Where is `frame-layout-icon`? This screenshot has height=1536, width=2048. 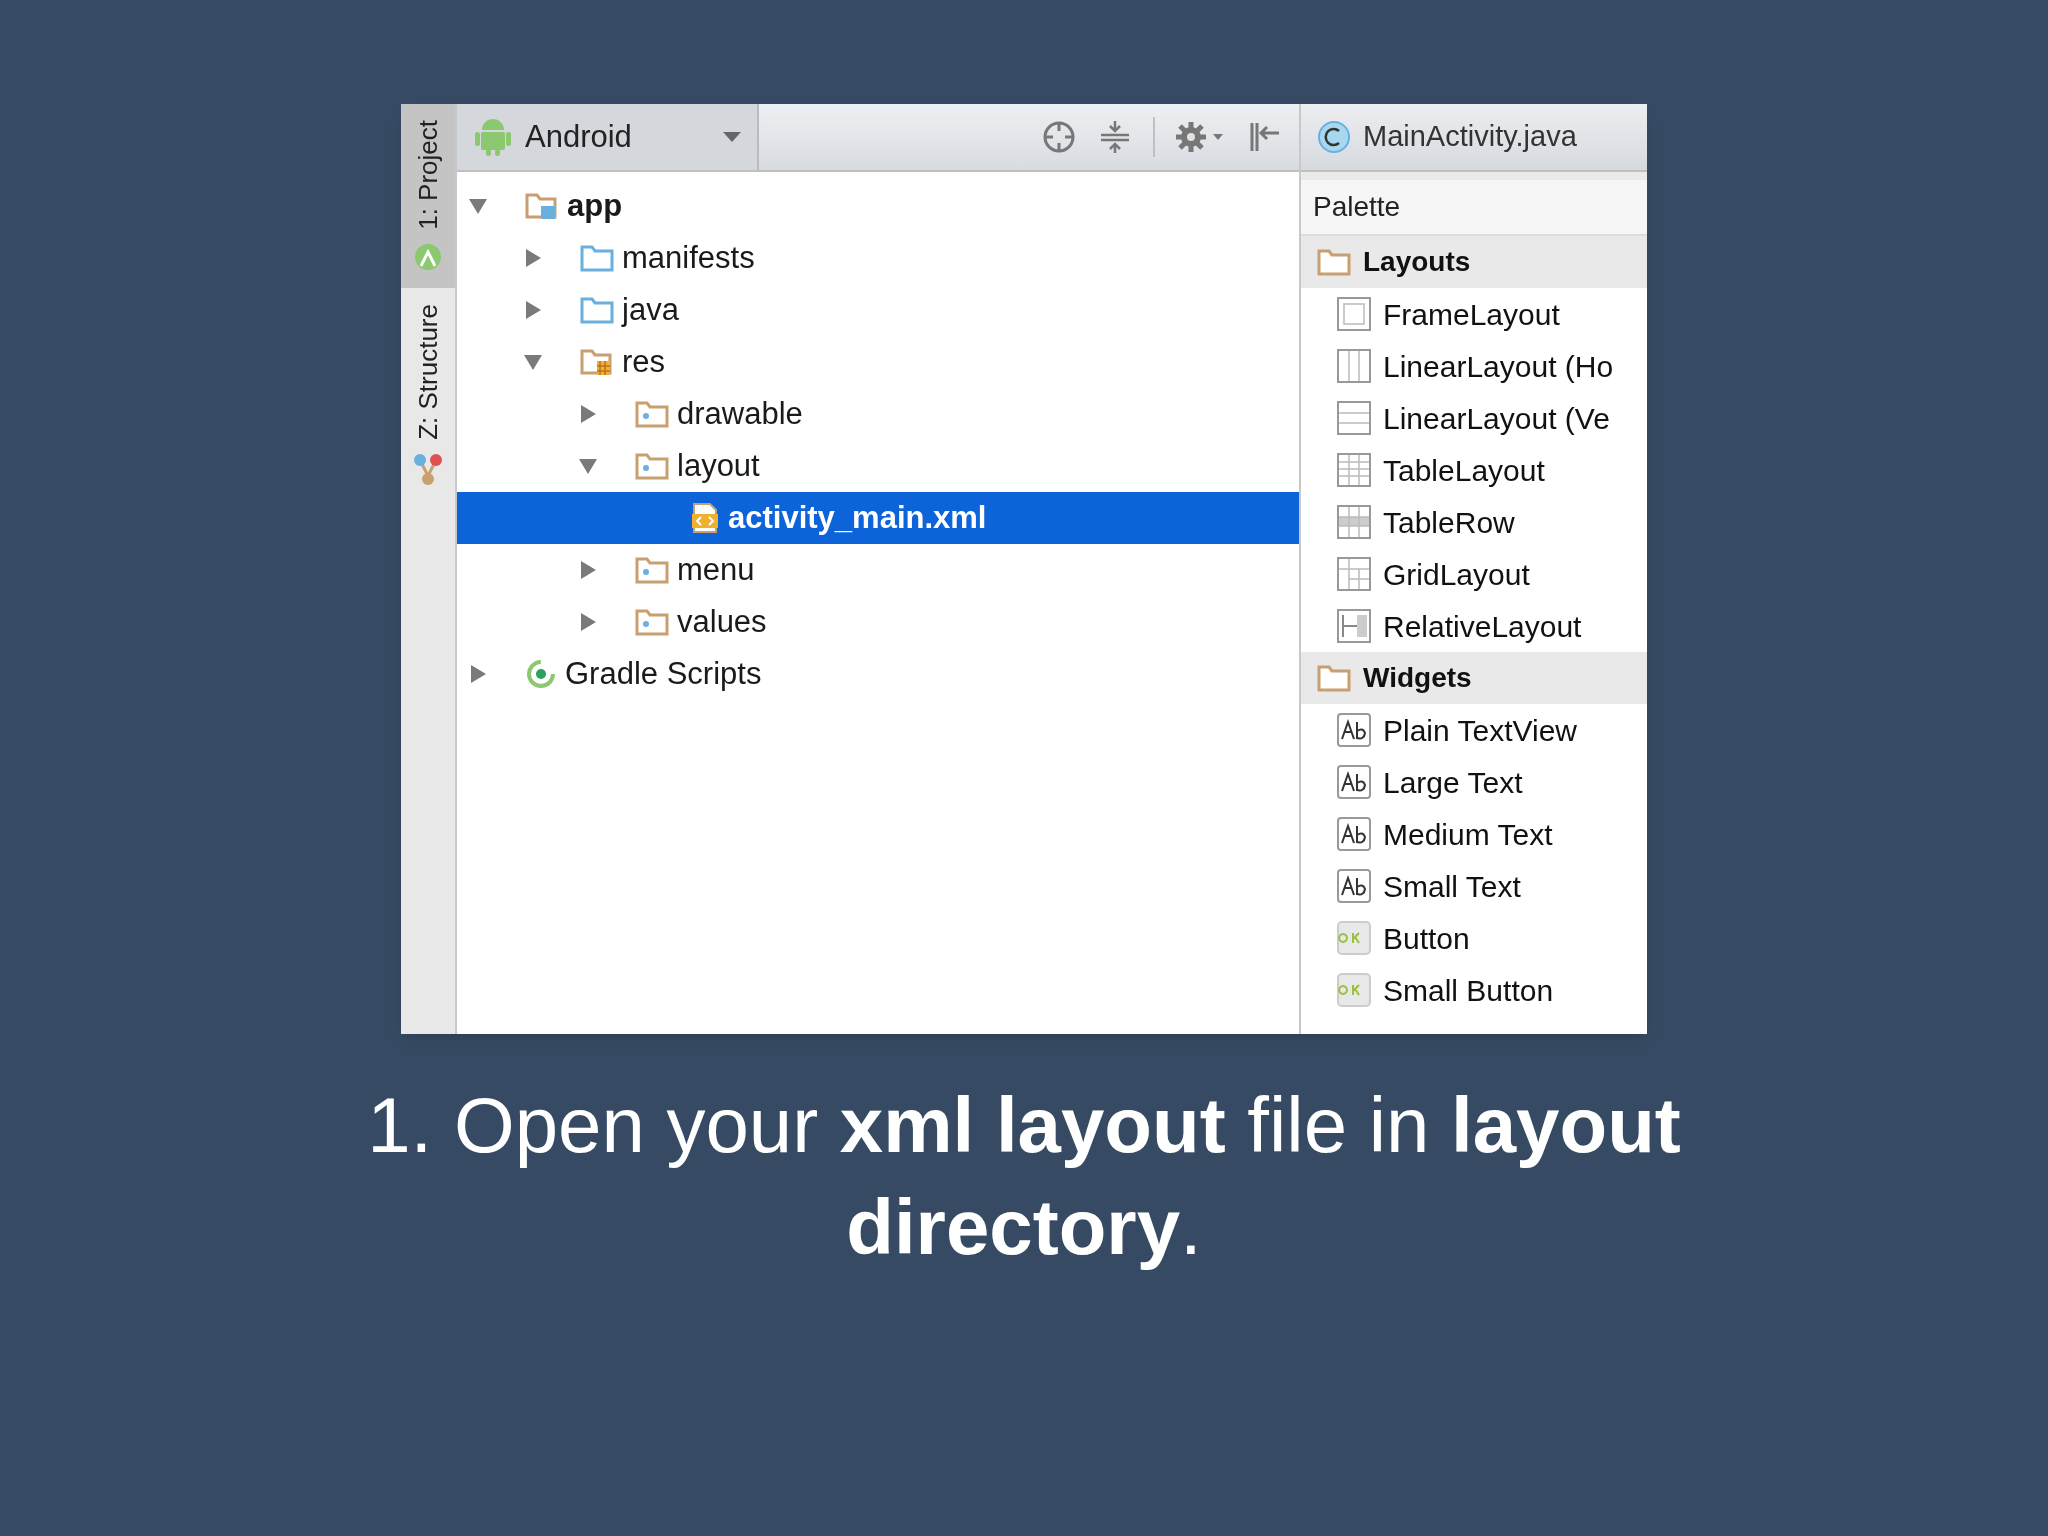
frame-layout-icon is located at coordinates (1354, 314).